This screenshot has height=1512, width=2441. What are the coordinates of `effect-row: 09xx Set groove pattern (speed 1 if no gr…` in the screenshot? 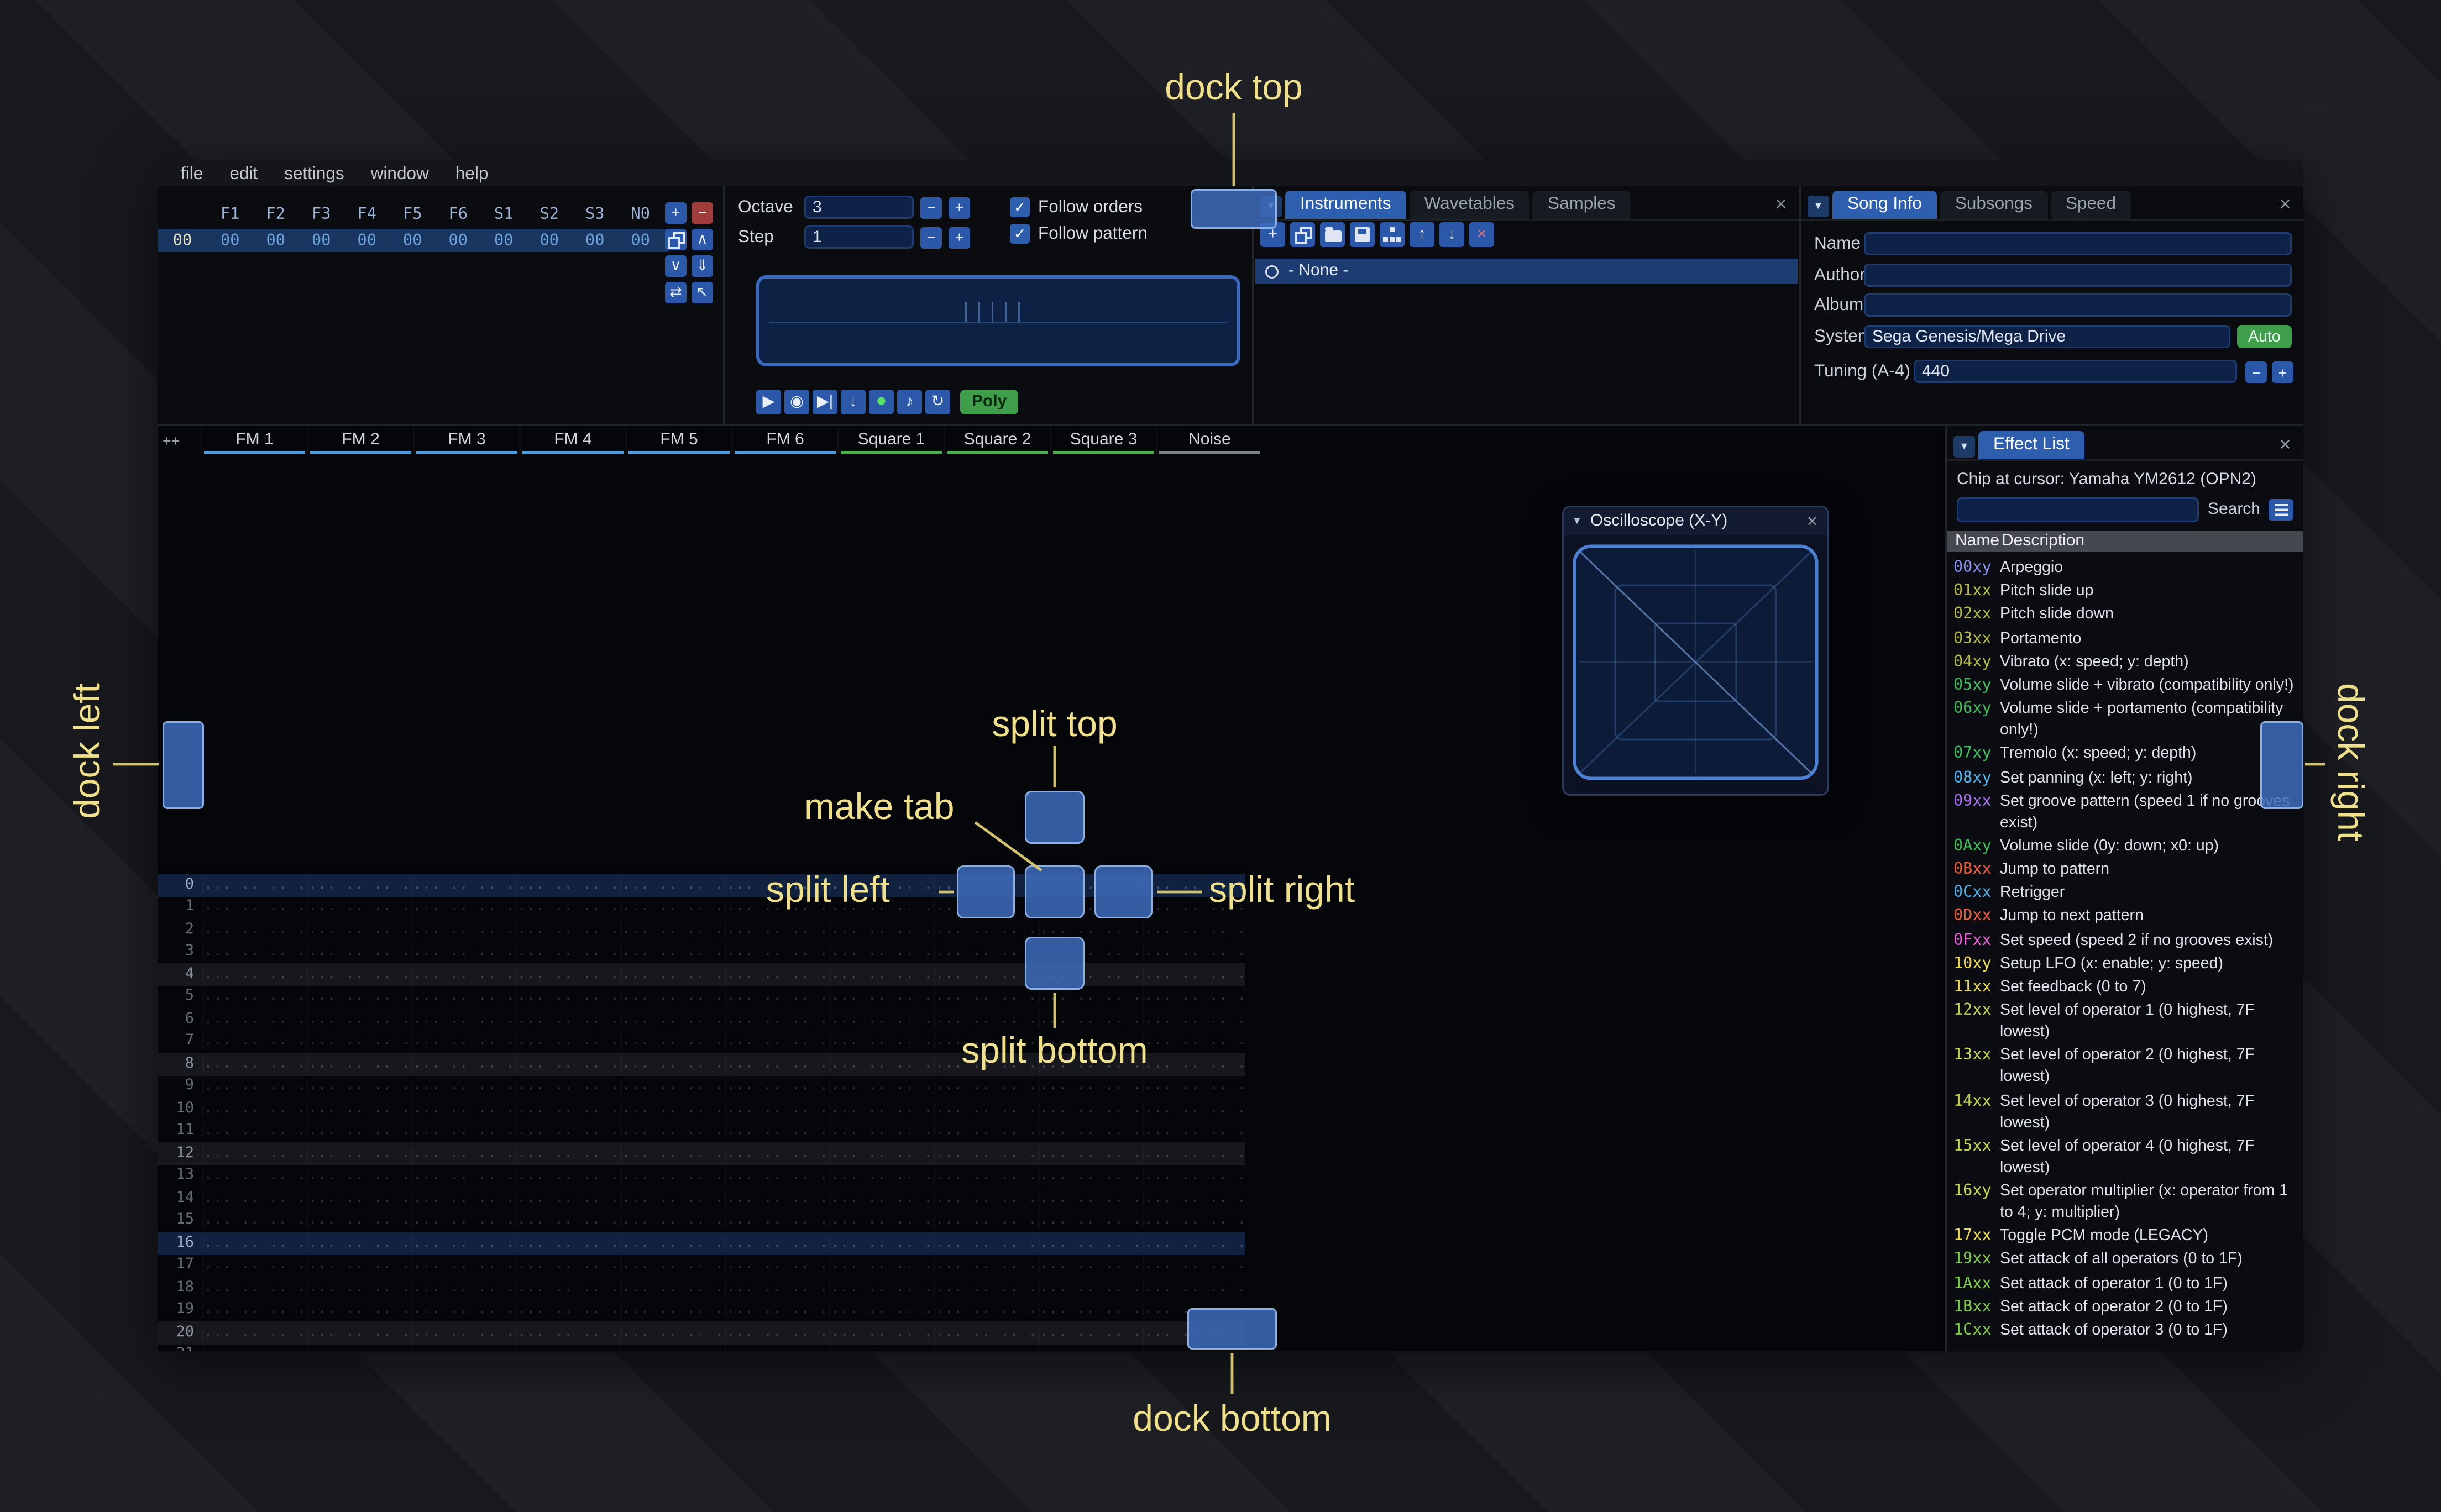 It's located at (2125, 813).